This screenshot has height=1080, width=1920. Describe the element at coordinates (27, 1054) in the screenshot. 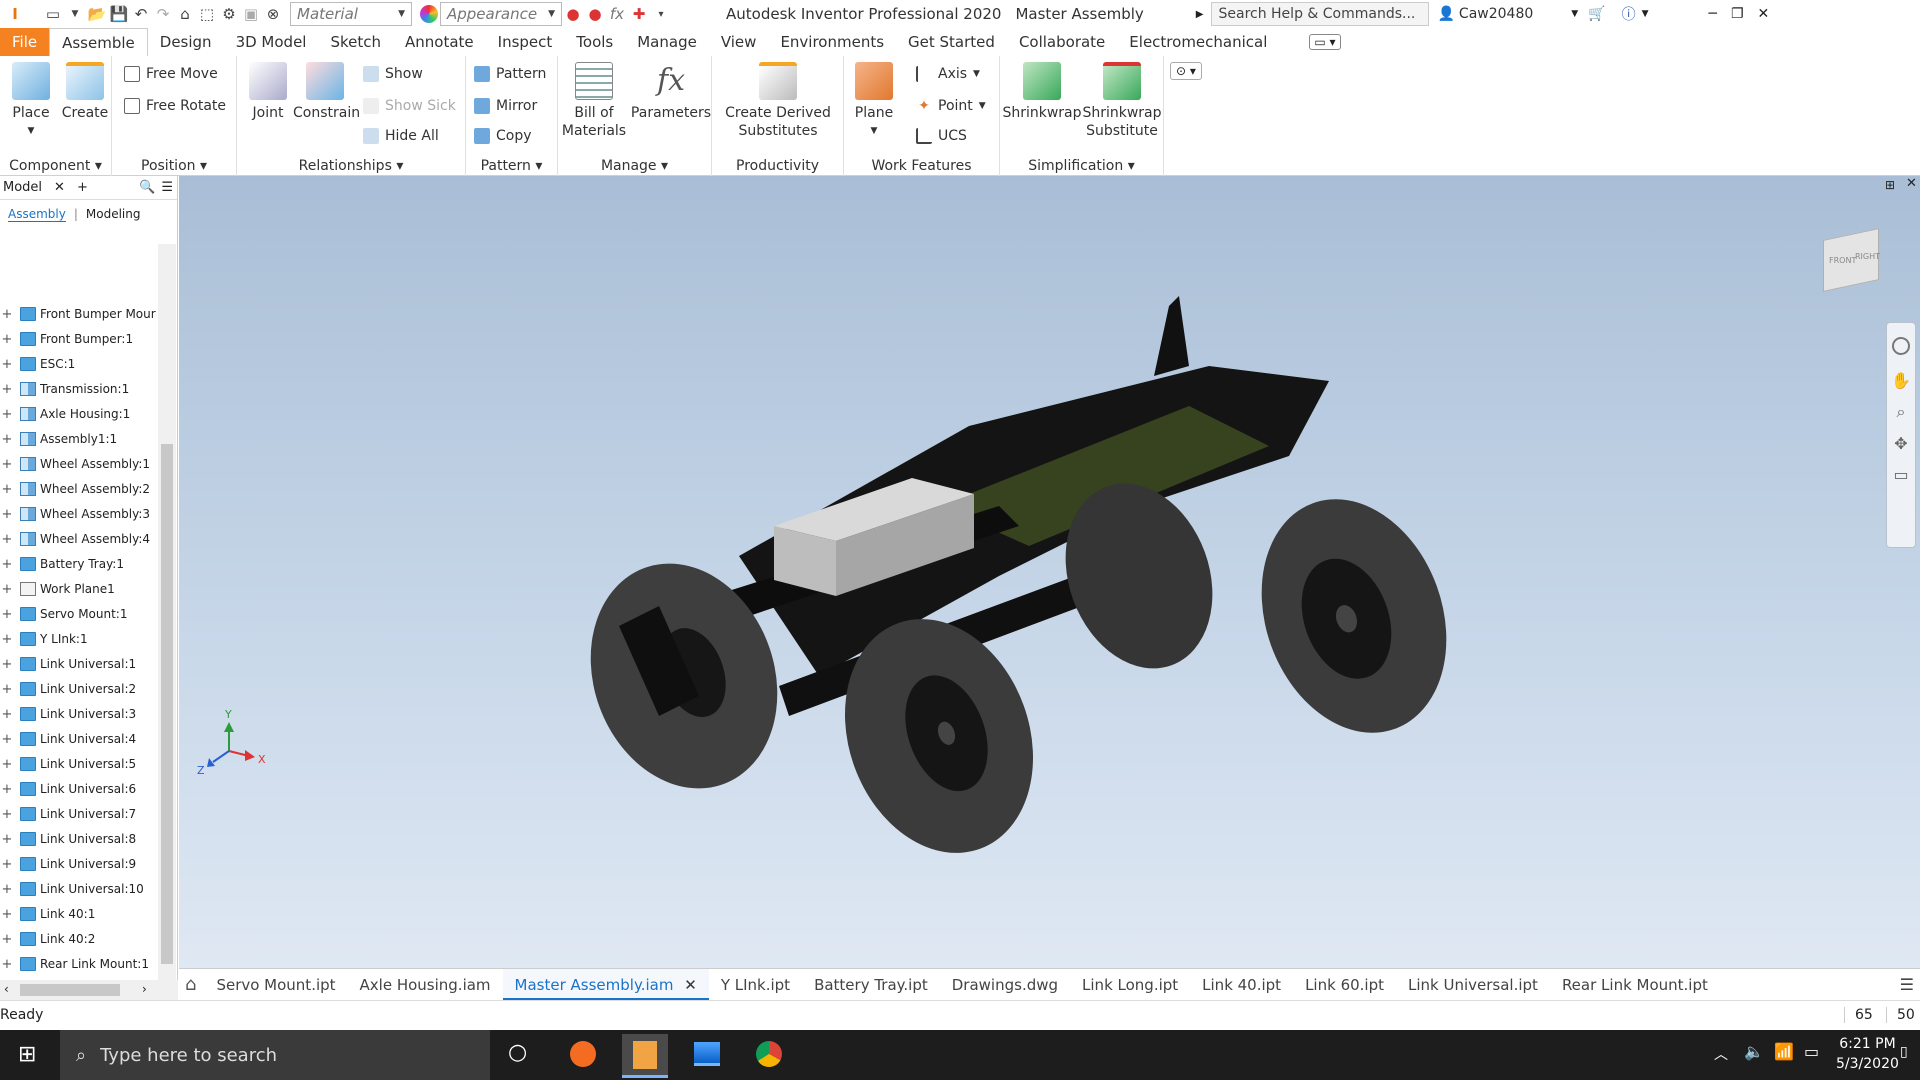

I see `windows-start-icon: ⊞` at that location.